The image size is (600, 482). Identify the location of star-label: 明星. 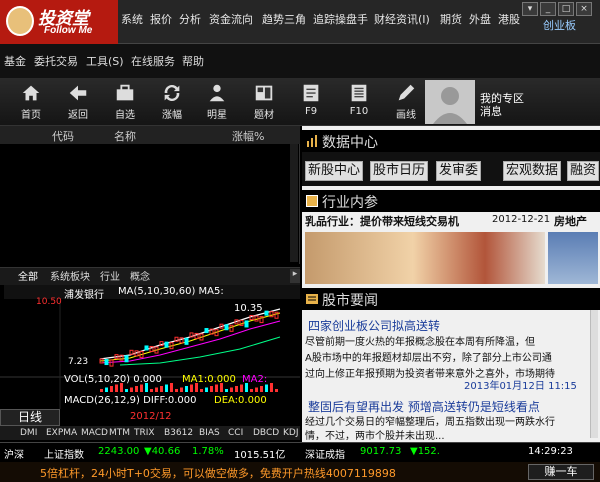
(217, 115).